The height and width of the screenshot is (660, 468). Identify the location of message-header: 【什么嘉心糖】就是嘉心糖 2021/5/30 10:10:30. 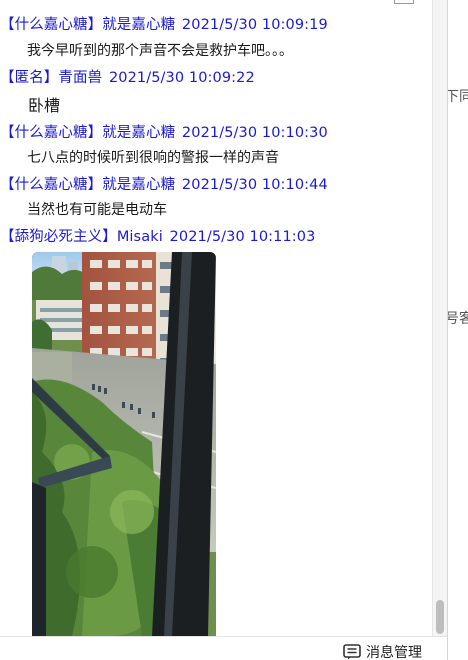
(164, 131).